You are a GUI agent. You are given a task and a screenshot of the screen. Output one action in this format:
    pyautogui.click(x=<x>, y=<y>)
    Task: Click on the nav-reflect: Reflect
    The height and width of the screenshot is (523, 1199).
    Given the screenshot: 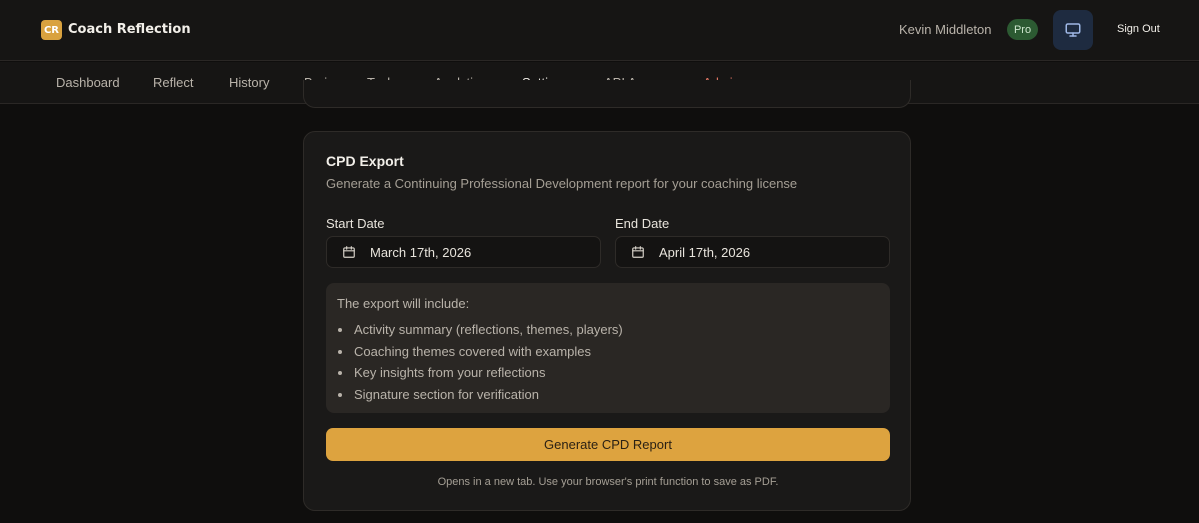 What is the action you would take?
    pyautogui.click(x=173, y=82)
    